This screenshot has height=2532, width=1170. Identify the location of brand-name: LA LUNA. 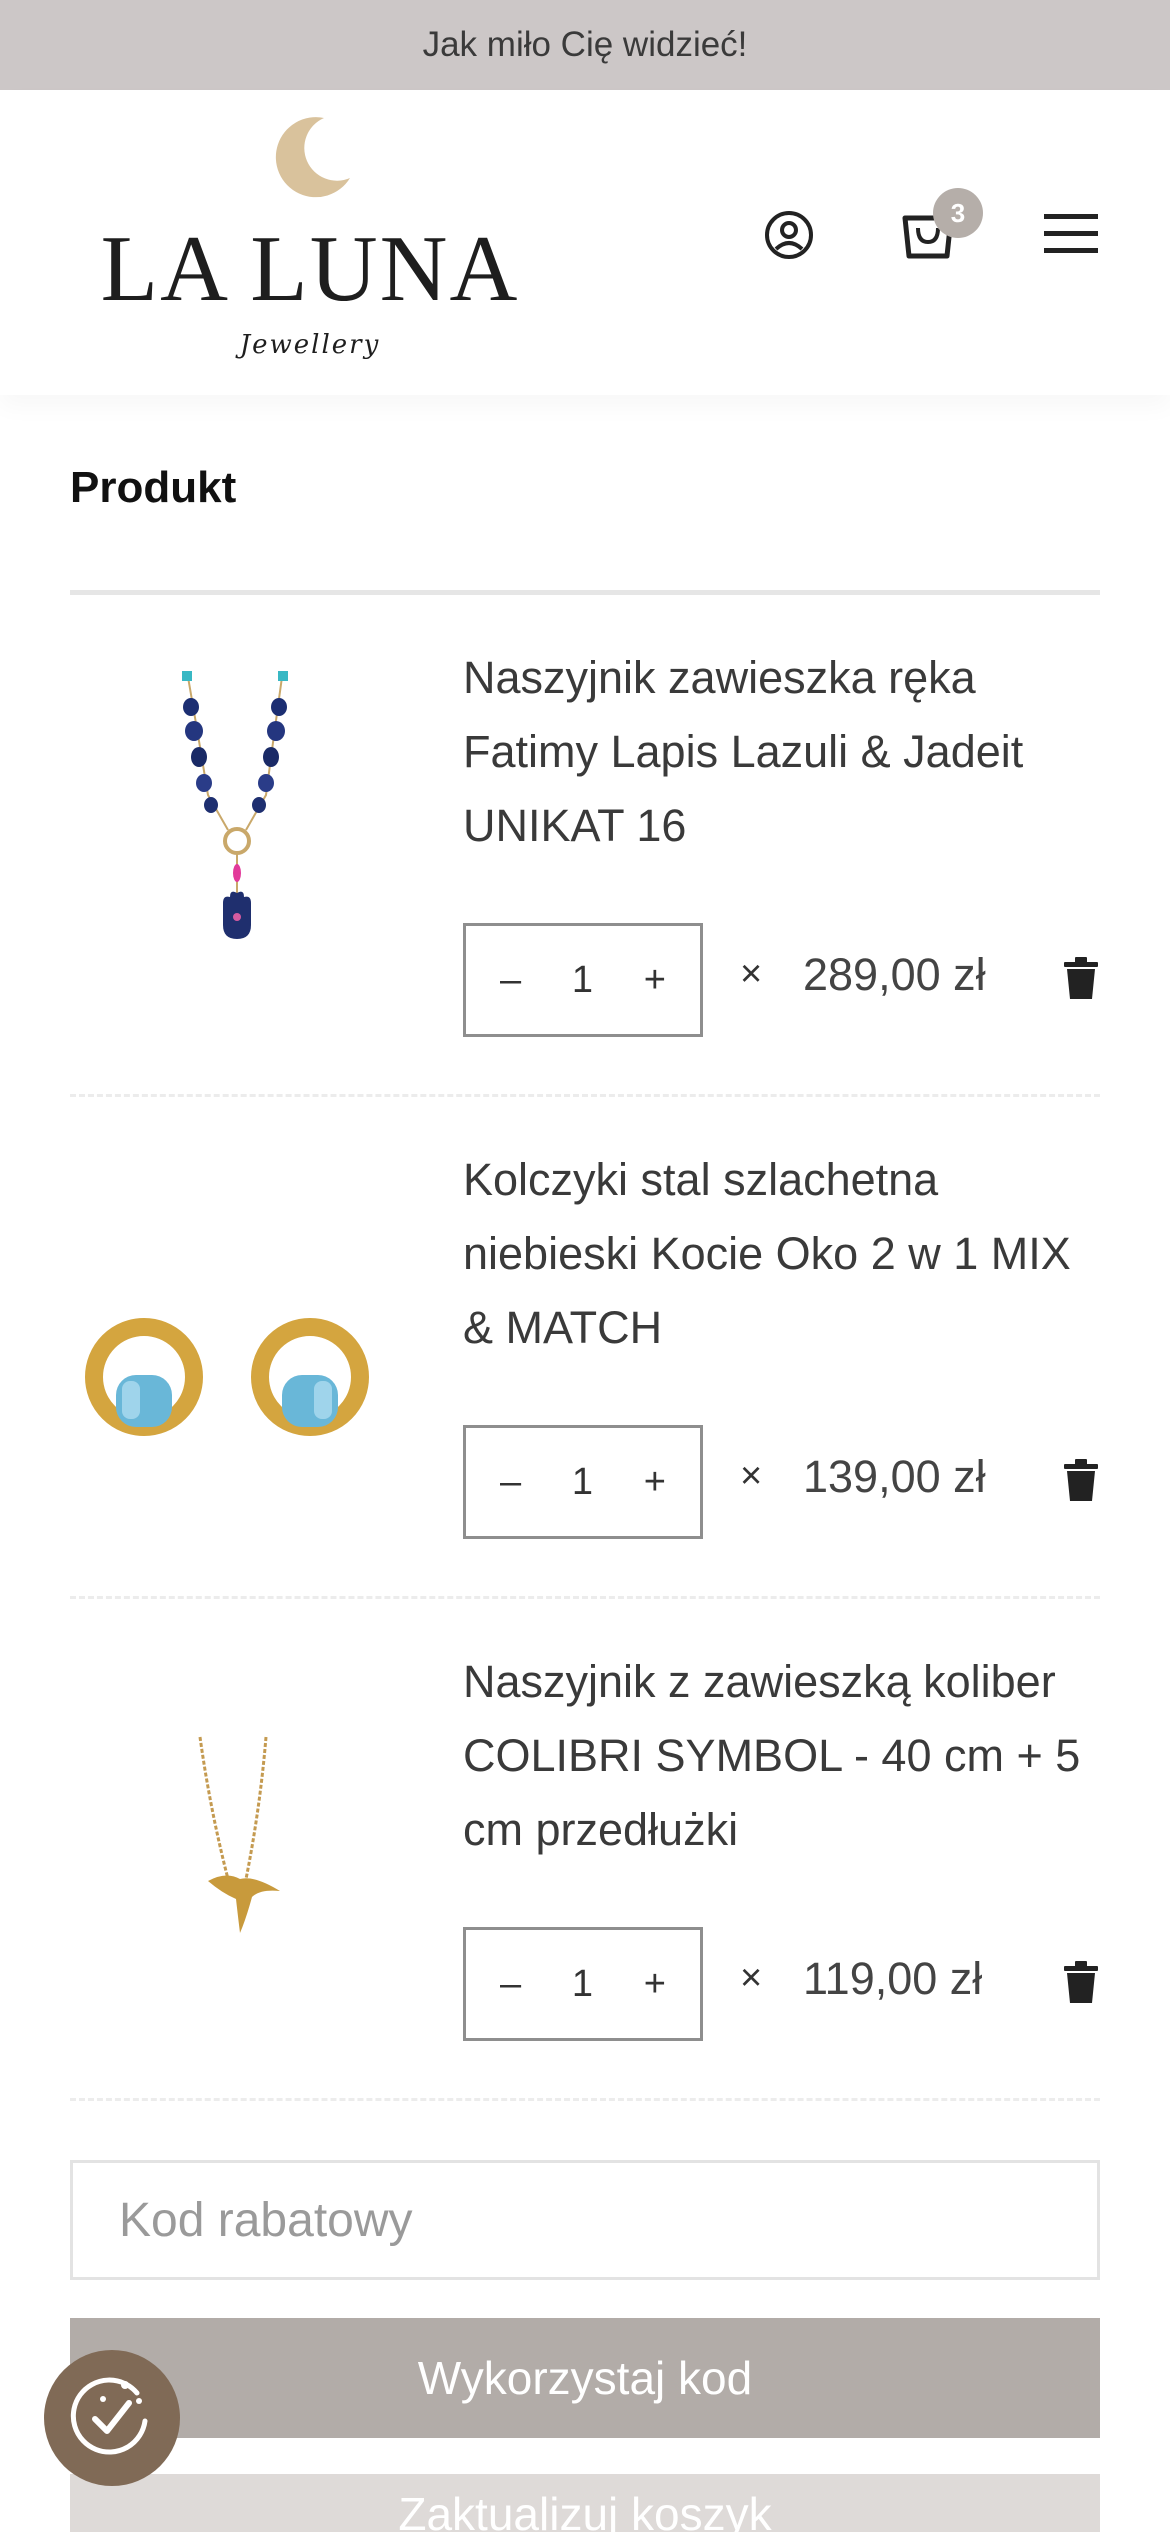
(310, 269).